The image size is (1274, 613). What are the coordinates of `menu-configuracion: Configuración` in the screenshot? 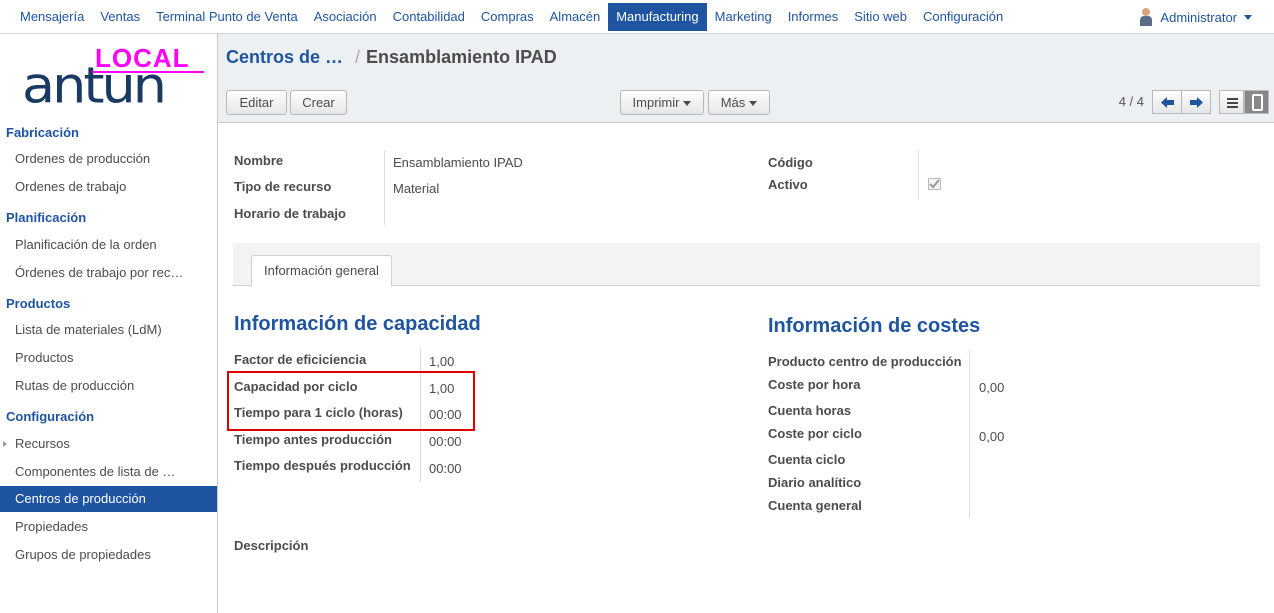 It's located at (963, 17).